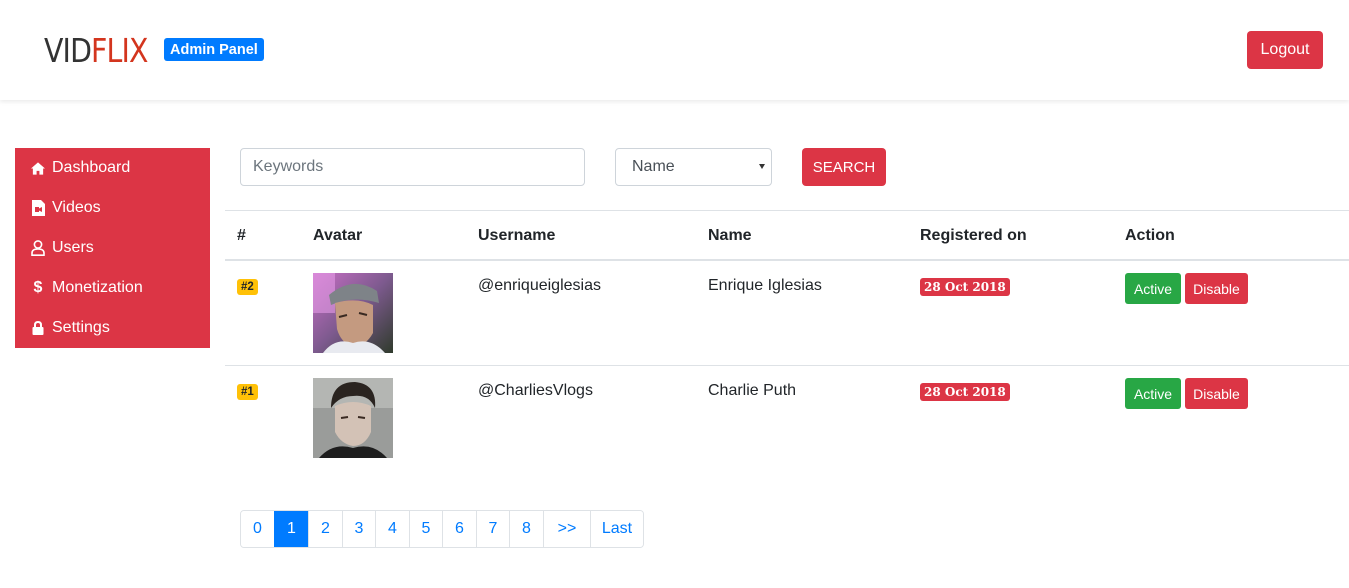 Image resolution: width=1349 pixels, height=588 pixels. Describe the element at coordinates (730, 235) in the screenshot. I see `column-header-name: Name` at that location.